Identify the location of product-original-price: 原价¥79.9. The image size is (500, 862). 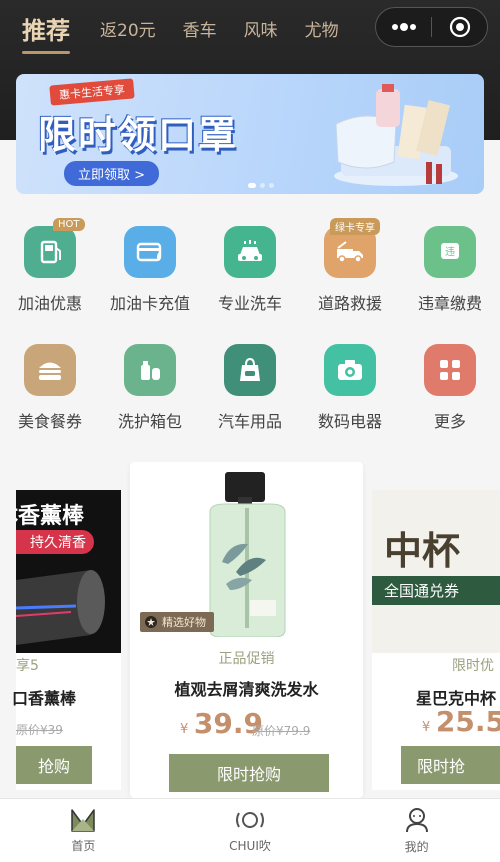
(281, 731).